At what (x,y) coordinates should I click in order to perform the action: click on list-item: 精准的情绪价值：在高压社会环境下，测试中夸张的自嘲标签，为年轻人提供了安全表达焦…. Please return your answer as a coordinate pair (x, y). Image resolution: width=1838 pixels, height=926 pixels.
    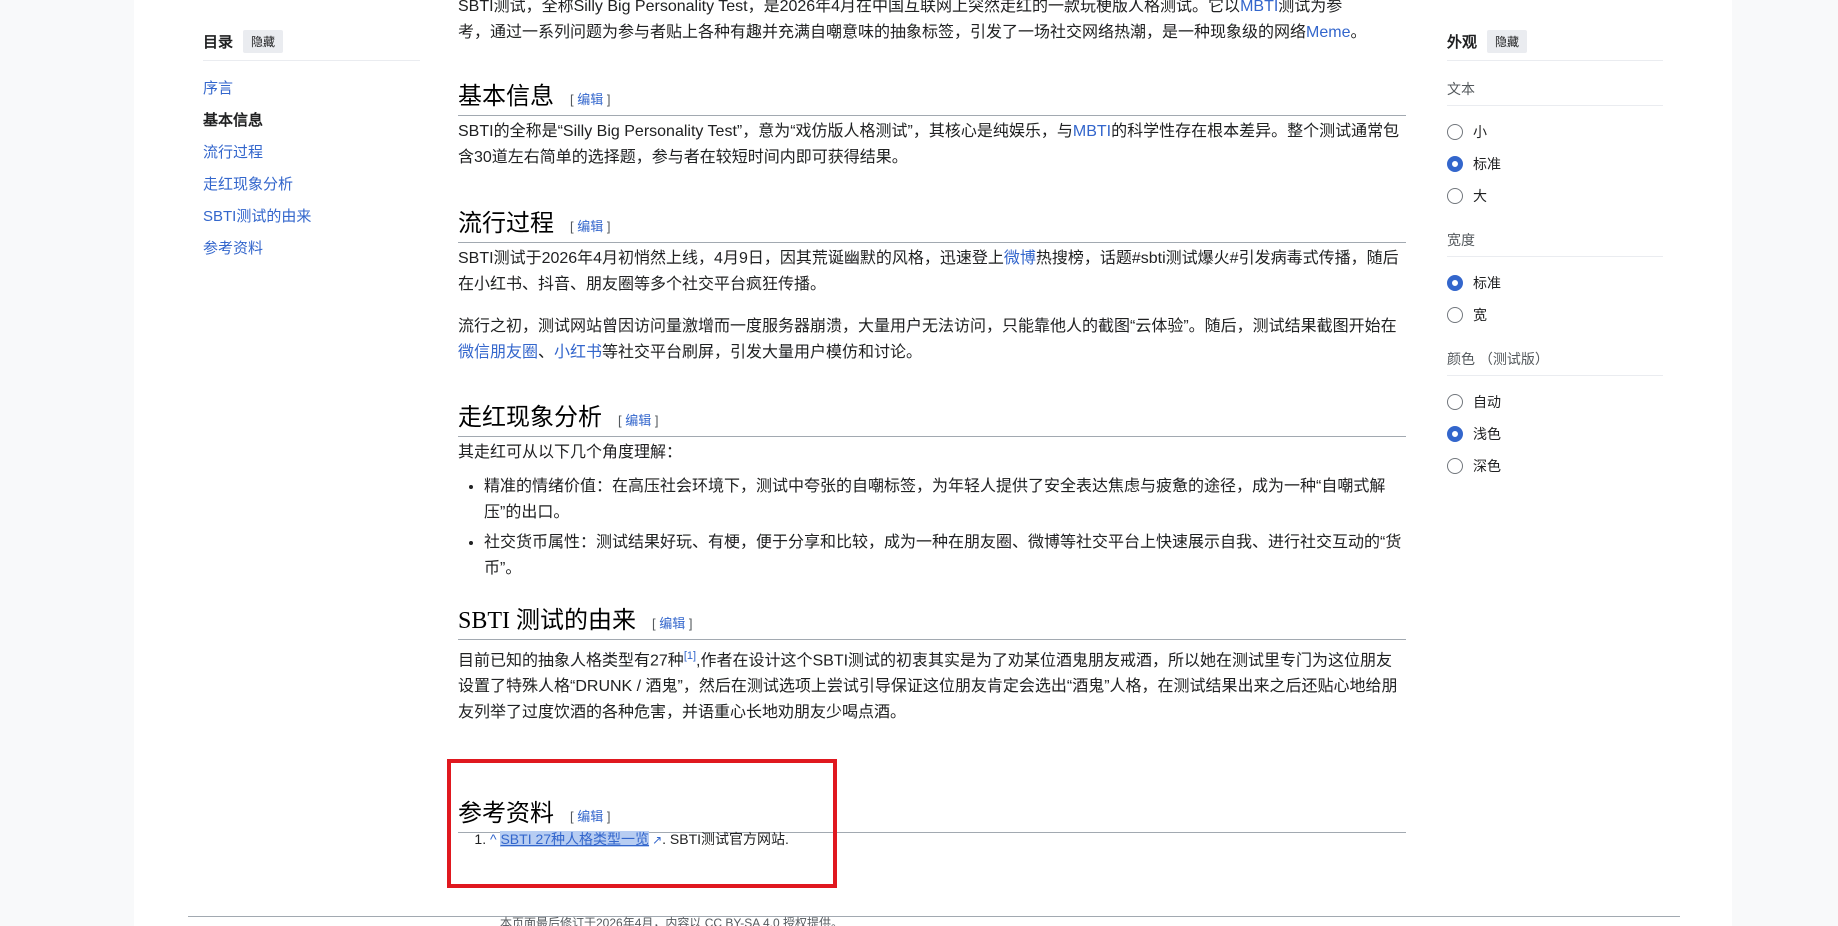
    Looking at the image, I should click on (945, 500).